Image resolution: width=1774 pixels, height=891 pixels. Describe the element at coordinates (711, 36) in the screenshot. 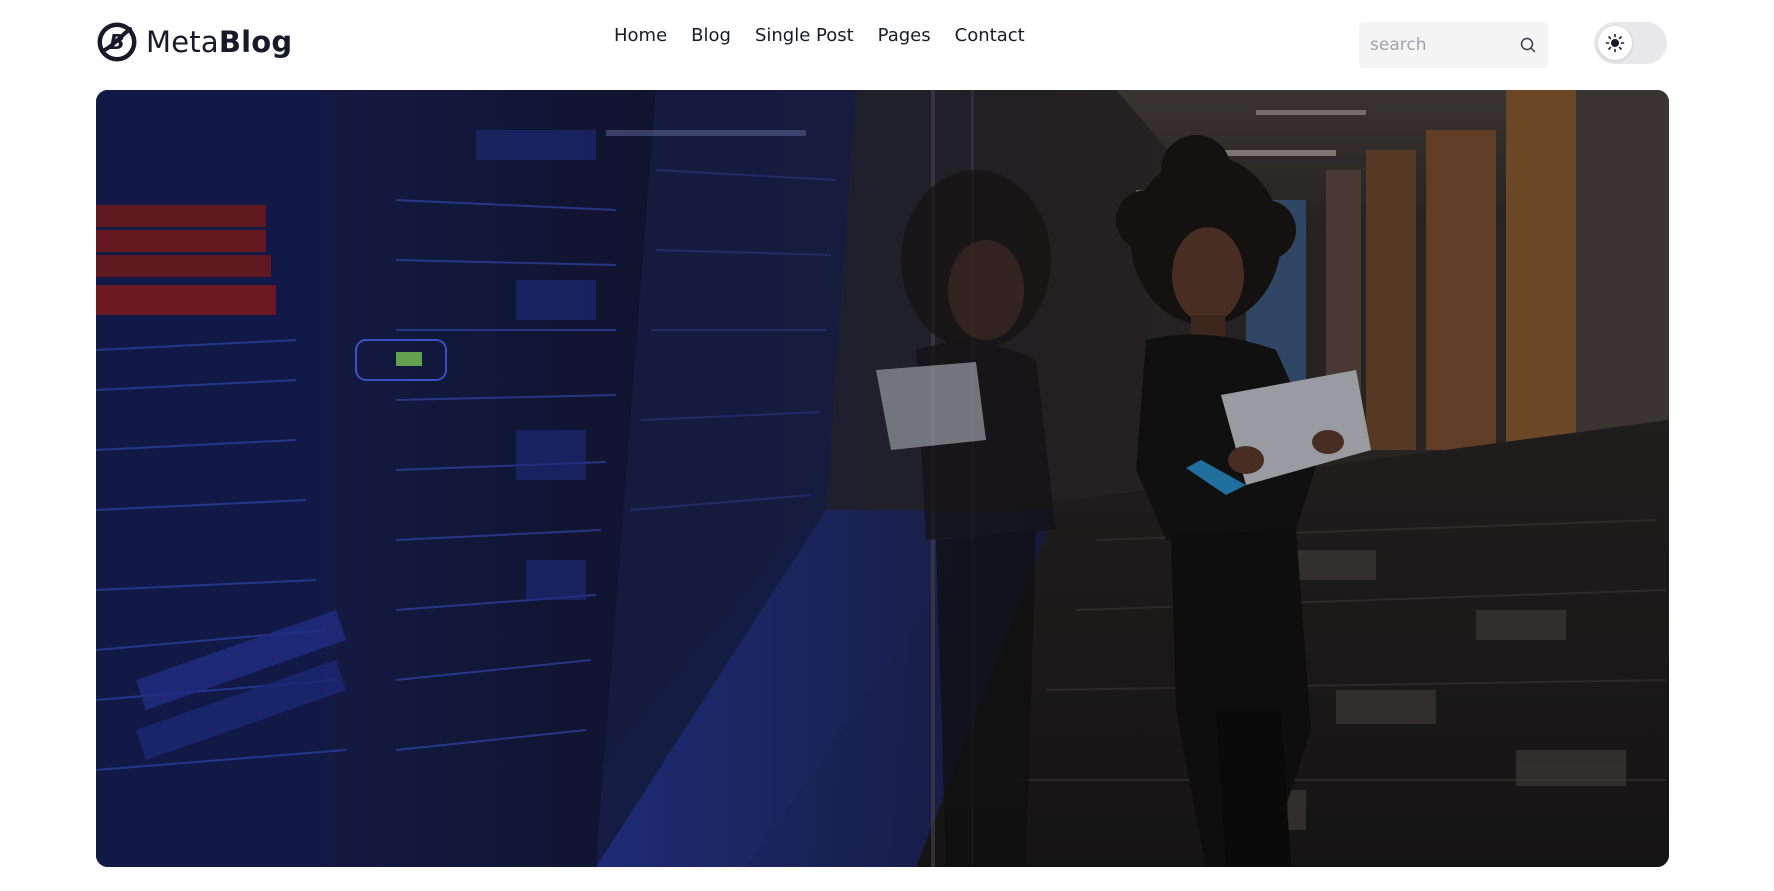

I see `nav-item-blog: Blog` at that location.